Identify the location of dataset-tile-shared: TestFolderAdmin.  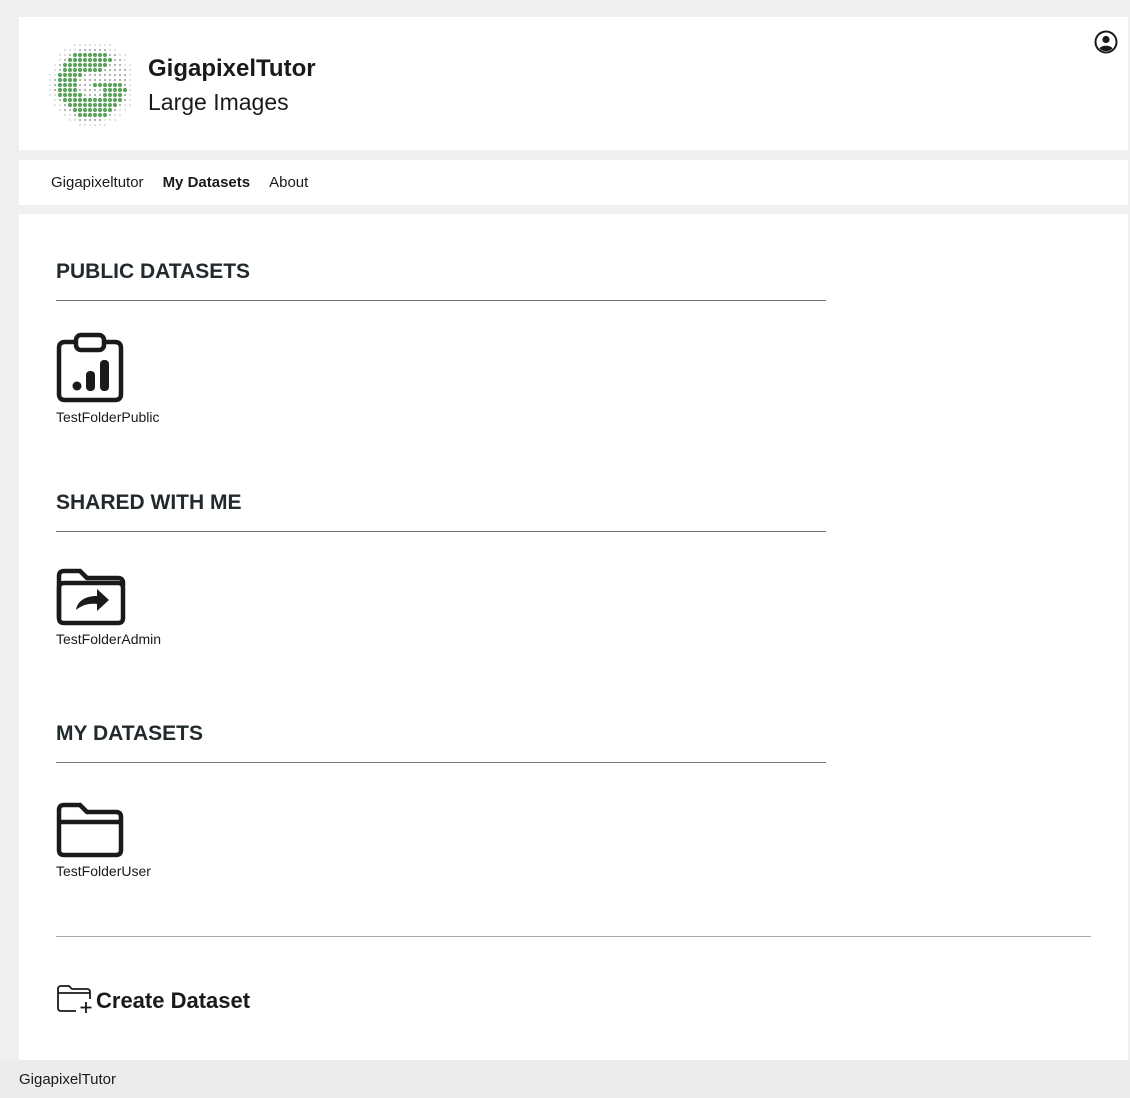
(116, 608).